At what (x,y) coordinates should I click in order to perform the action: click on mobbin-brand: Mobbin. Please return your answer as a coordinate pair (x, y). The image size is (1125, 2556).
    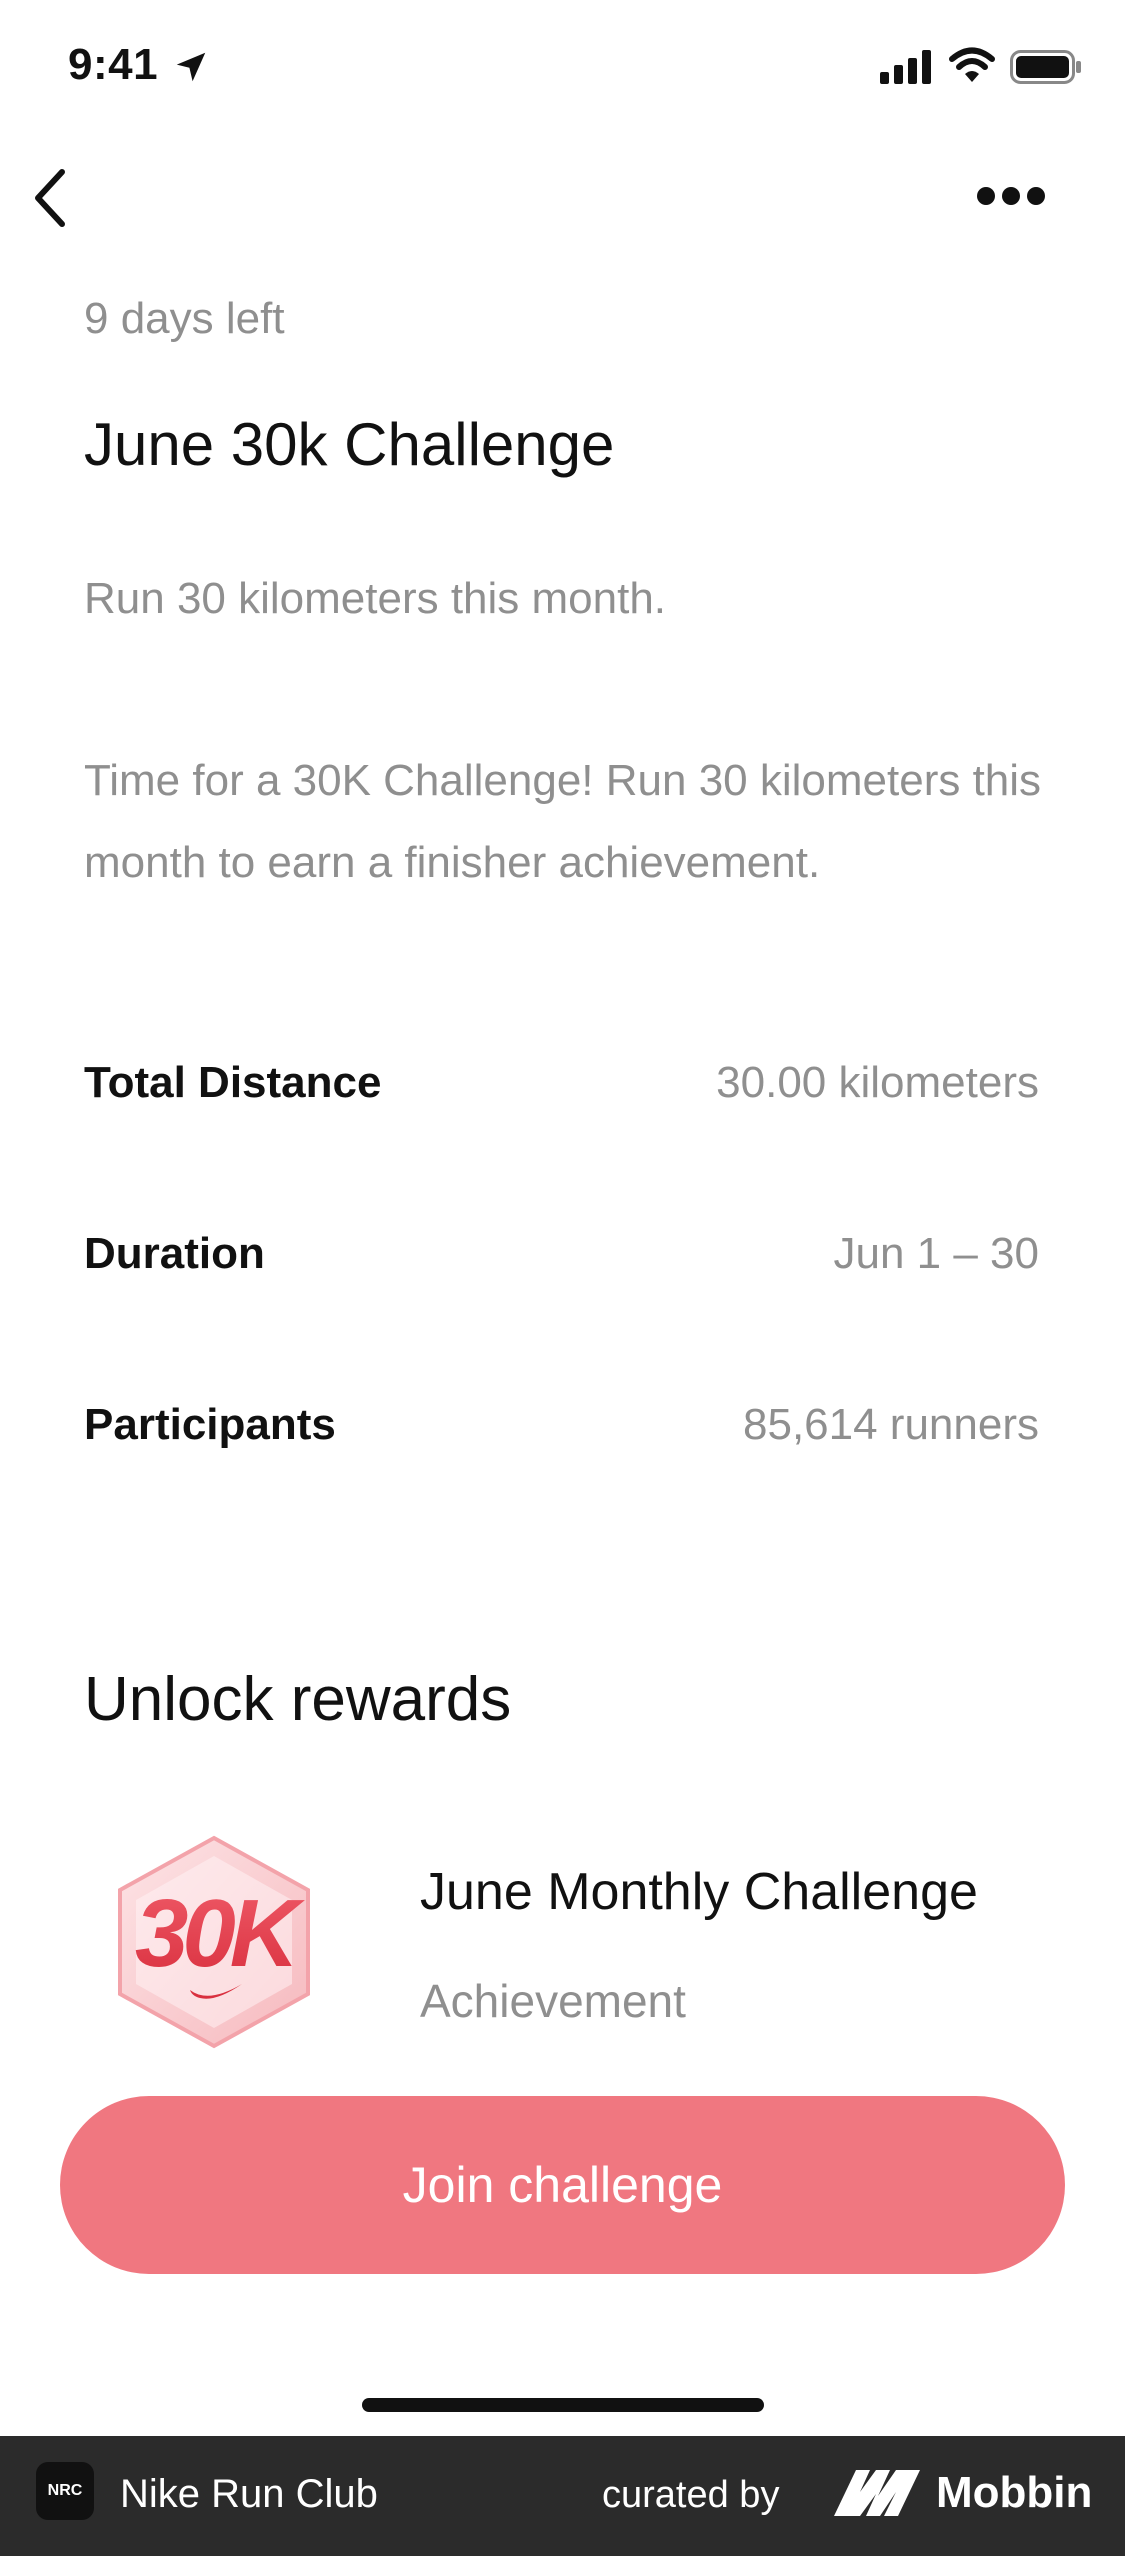
    Looking at the image, I should click on (1014, 2492).